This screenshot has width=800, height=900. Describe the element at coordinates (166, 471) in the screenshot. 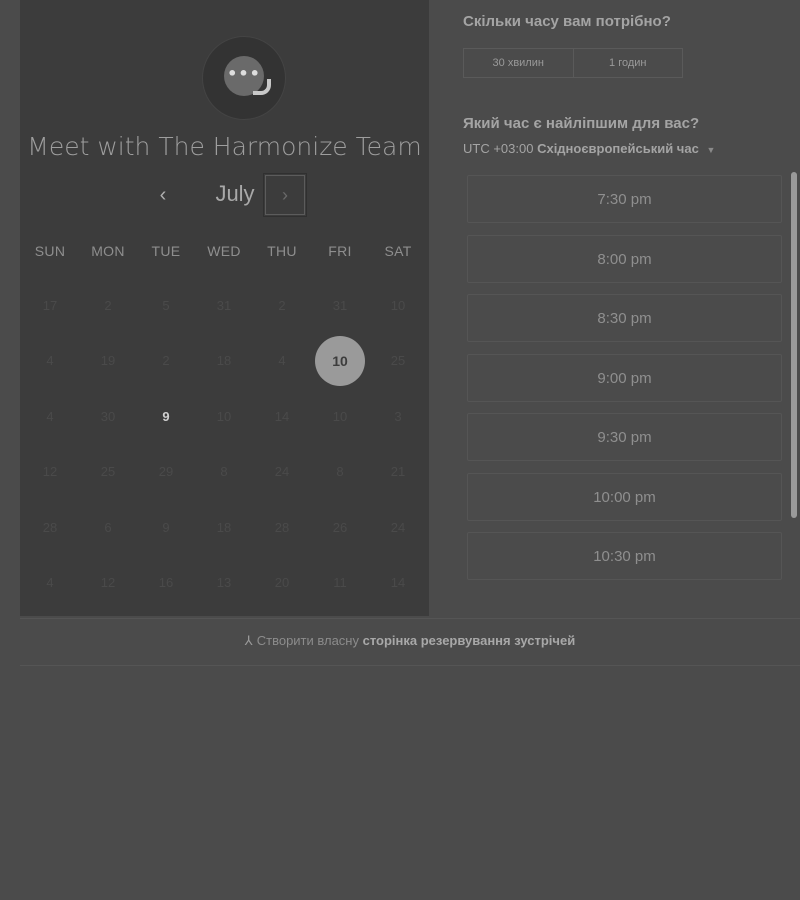

I see `calendar-day: 29` at that location.